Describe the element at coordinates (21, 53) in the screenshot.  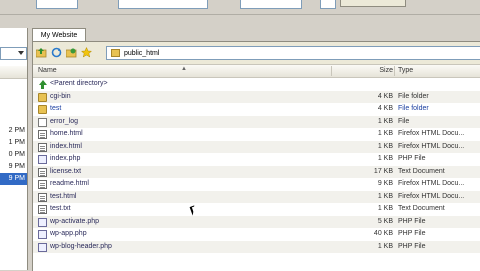
I see `chevron-down-icon` at that location.